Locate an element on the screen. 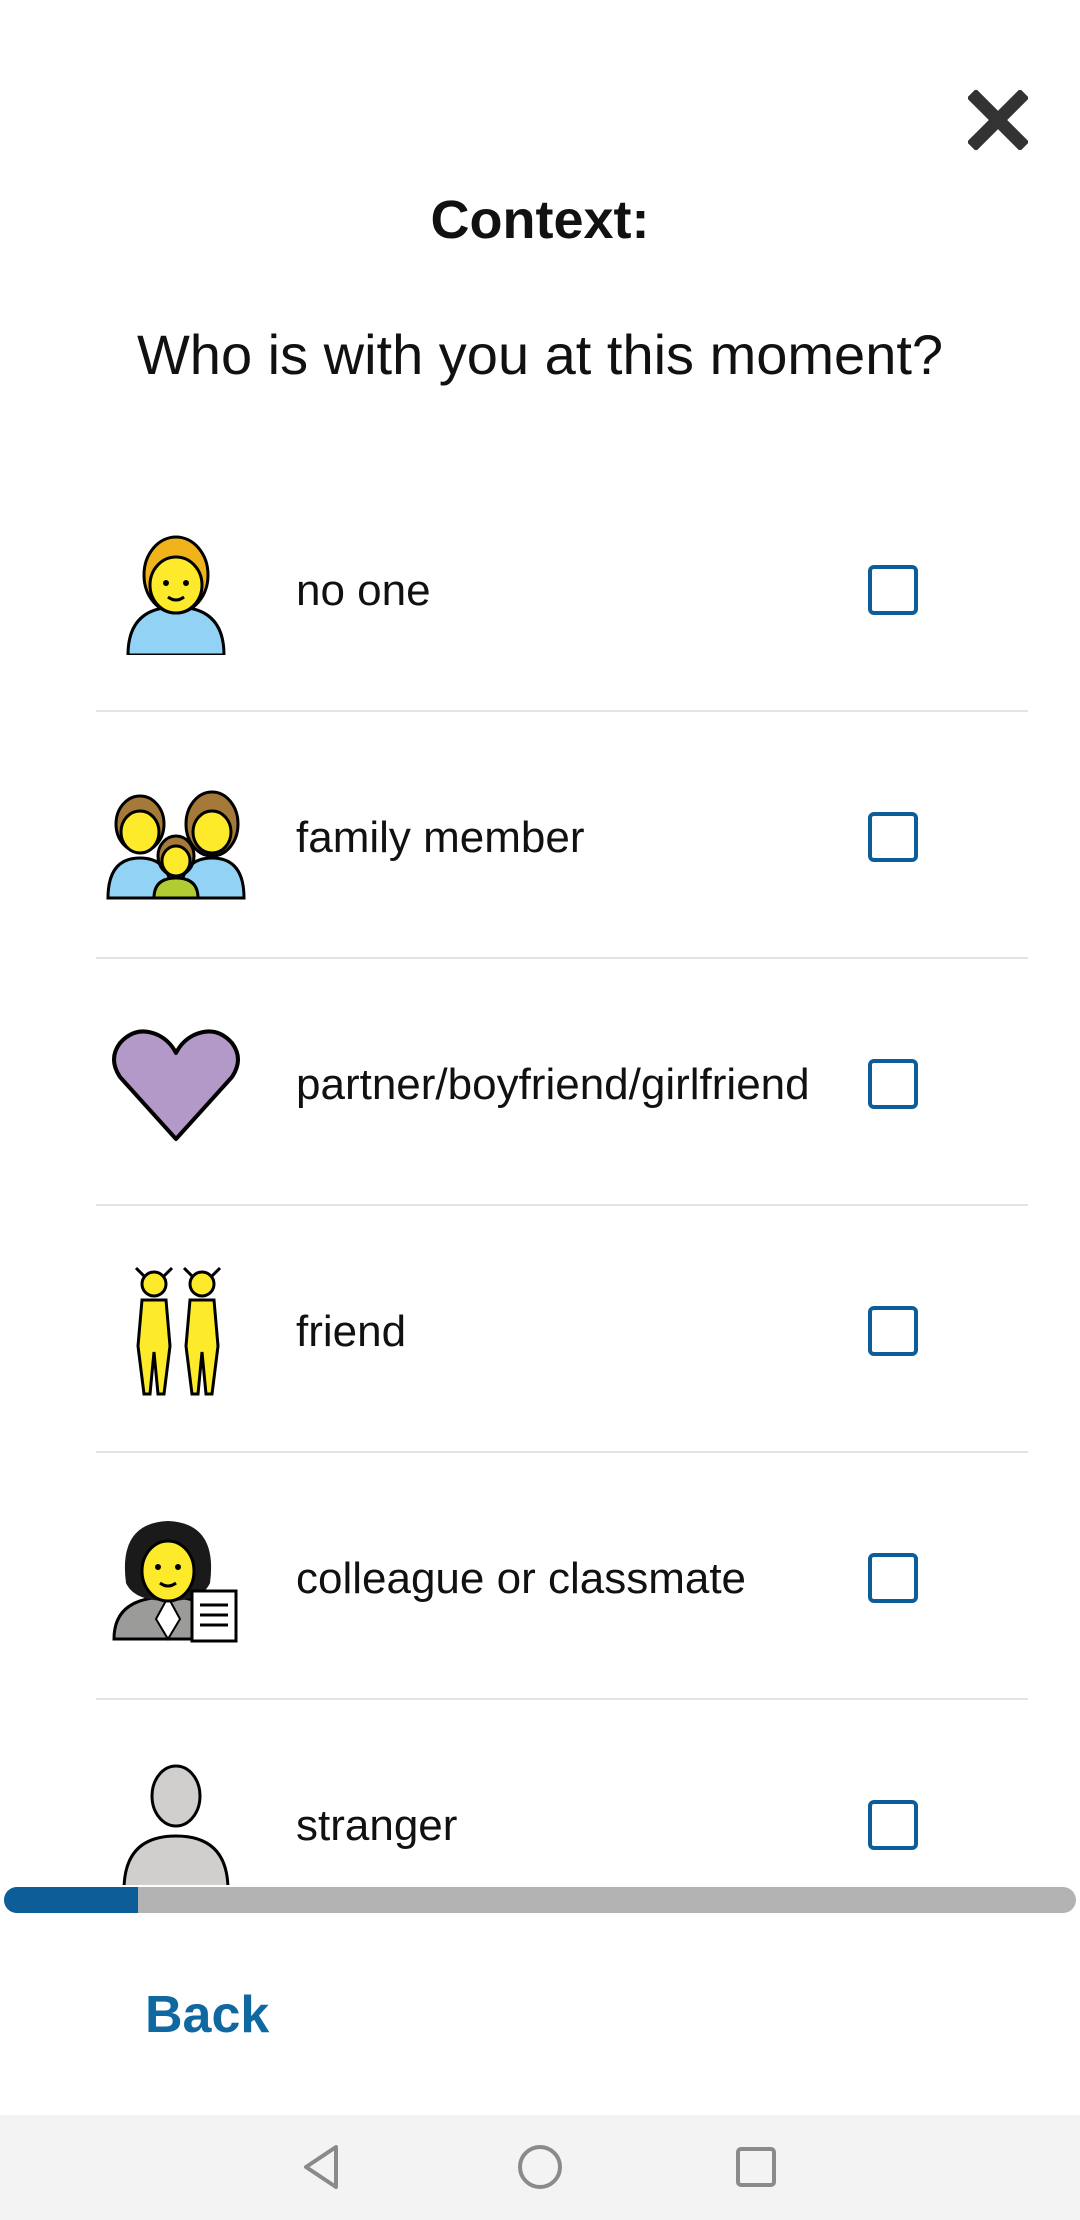 The width and height of the screenshot is (1080, 2220). question-text: Who is with you at this moment? is located at coordinates (540, 354).